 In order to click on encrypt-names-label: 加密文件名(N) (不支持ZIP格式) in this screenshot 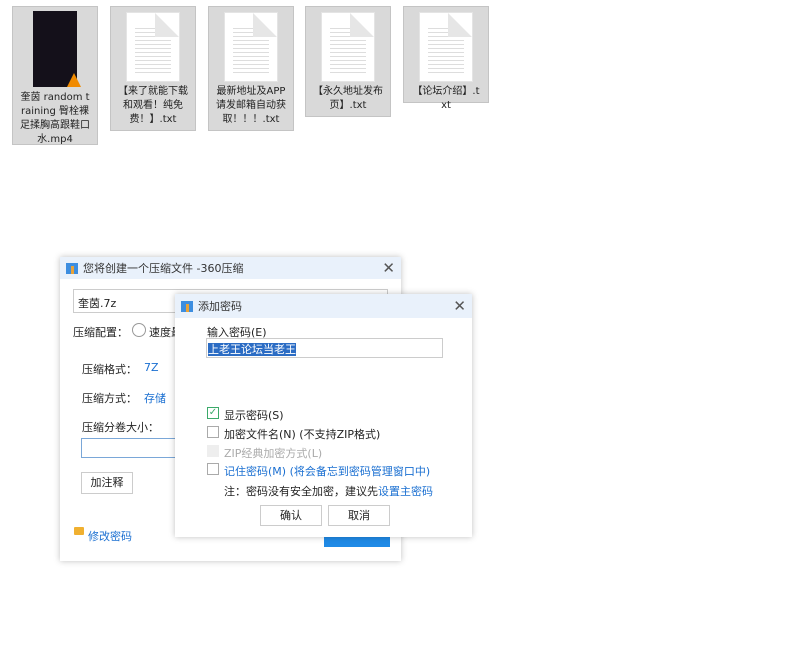, I will do `click(302, 434)`.